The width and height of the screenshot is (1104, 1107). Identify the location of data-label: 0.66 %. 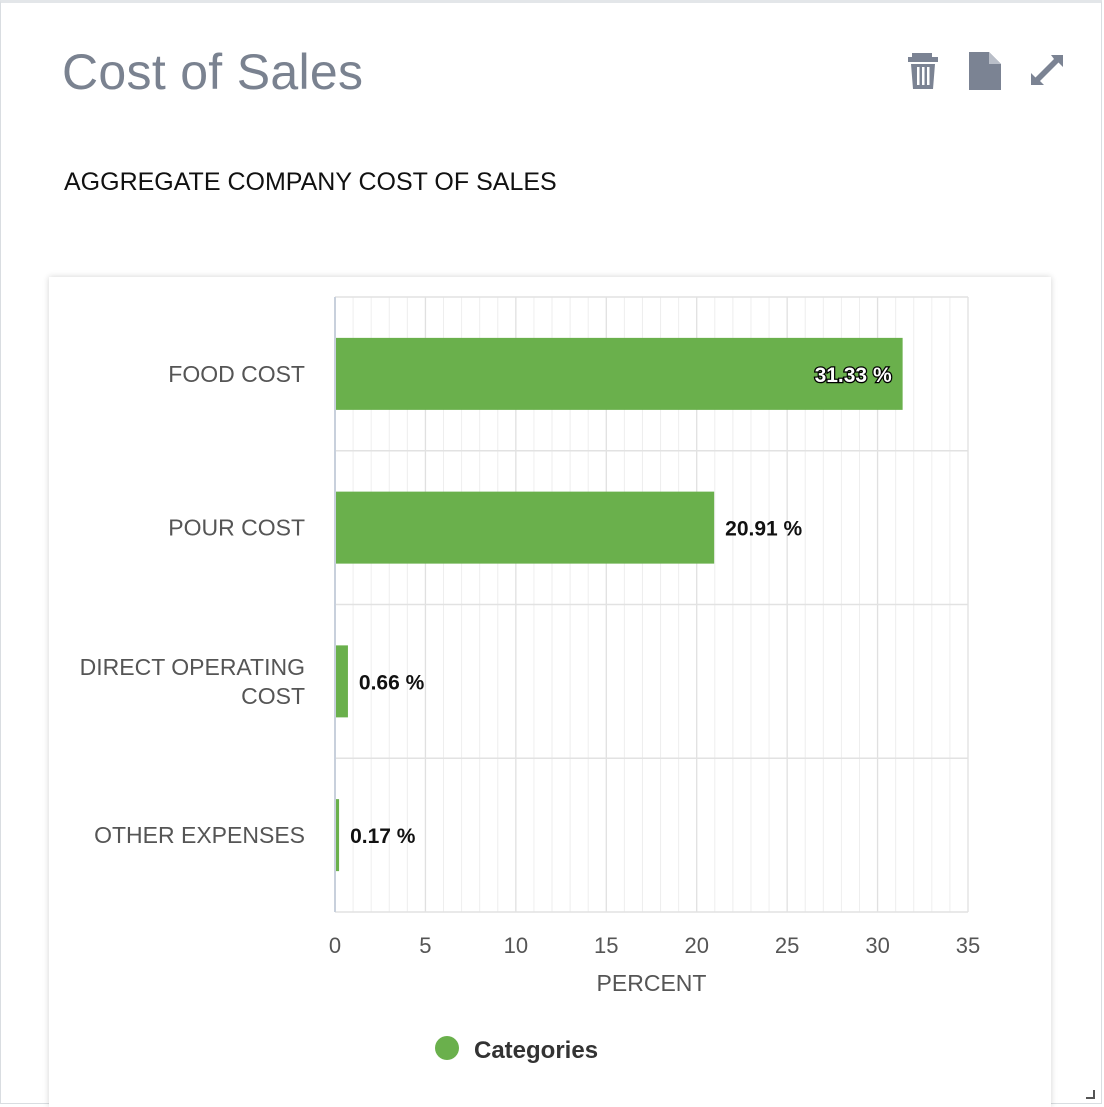
(392, 682).